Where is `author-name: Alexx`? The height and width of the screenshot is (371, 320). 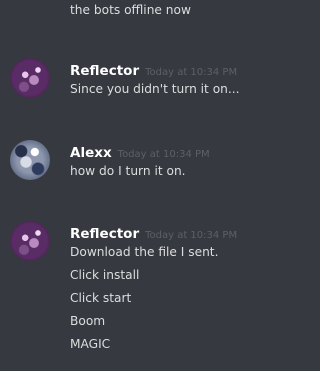 author-name: Alexx is located at coordinates (91, 153).